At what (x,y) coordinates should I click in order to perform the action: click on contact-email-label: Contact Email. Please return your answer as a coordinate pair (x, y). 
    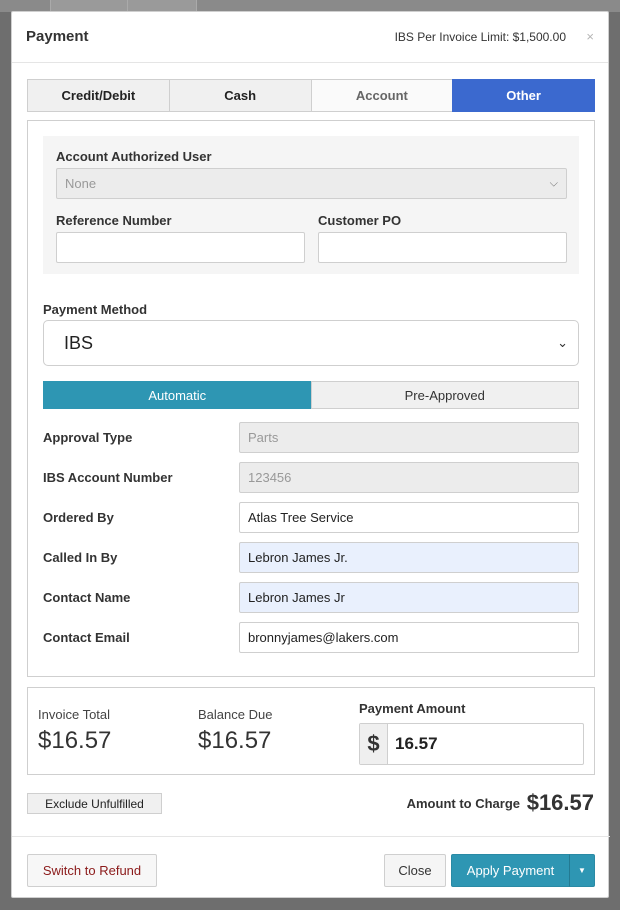
    Looking at the image, I should click on (86, 637).